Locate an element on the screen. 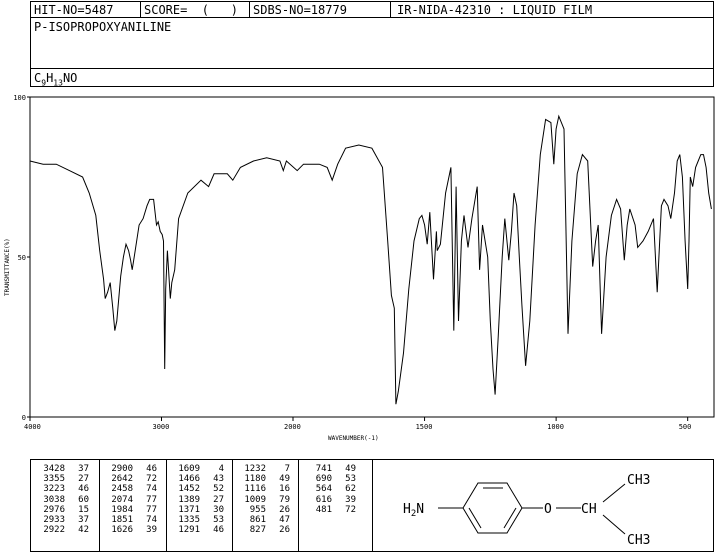 This screenshot has width=715, height=553. peak-transmittance: 72 is located at coordinates (151, 479).